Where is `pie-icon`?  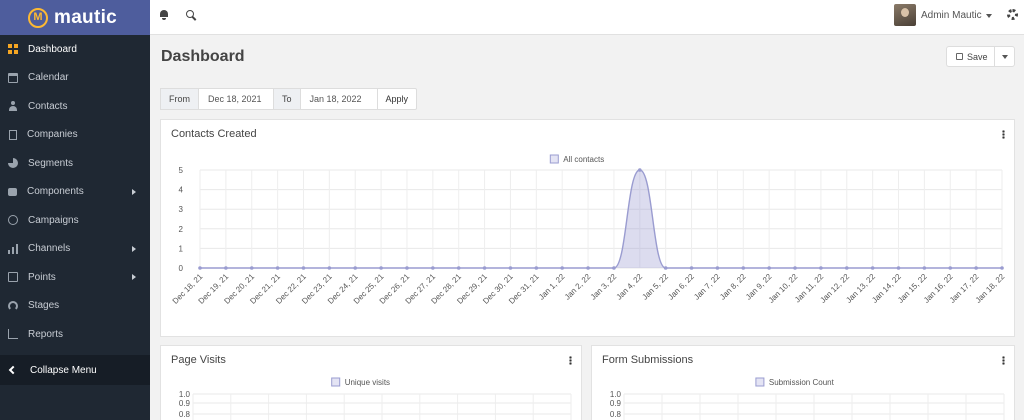
pie-icon is located at coordinates (13, 163).